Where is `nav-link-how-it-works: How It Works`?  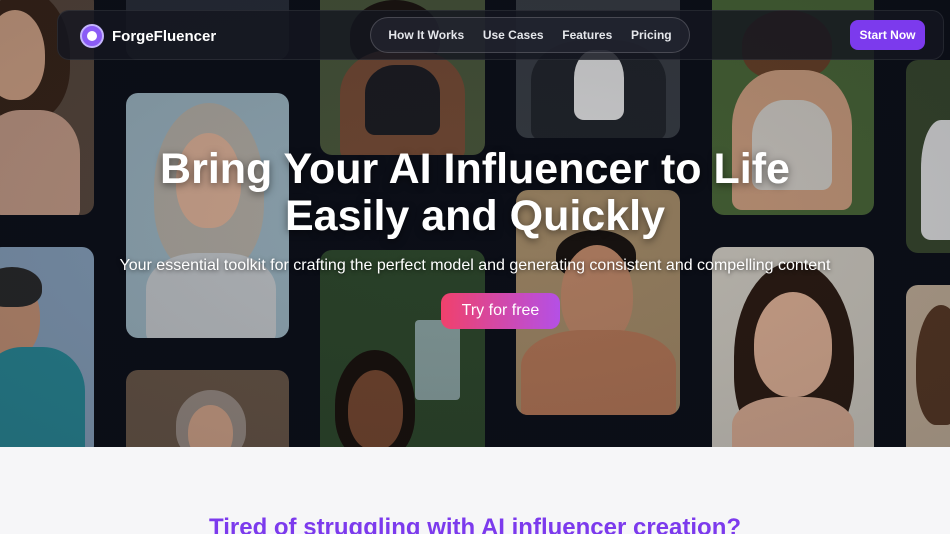 nav-link-how-it-works: How It Works is located at coordinates (426, 35).